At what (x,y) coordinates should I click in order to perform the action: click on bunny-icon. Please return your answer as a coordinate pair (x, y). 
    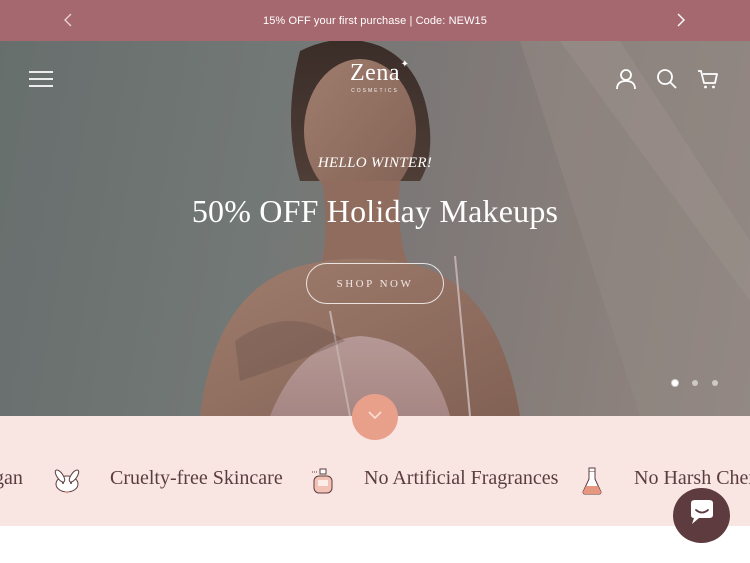
    Looking at the image, I should click on (67, 481).